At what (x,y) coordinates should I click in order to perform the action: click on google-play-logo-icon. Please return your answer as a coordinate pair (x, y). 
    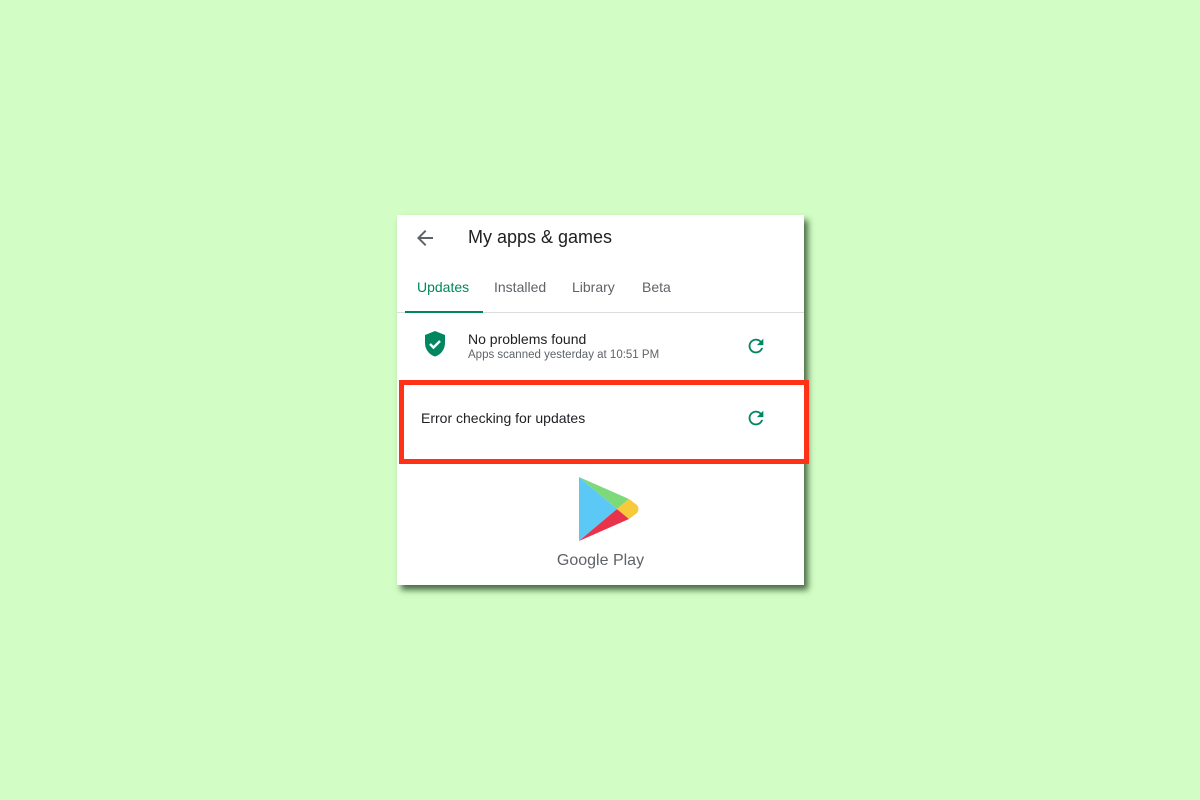
    Looking at the image, I should click on (609, 509).